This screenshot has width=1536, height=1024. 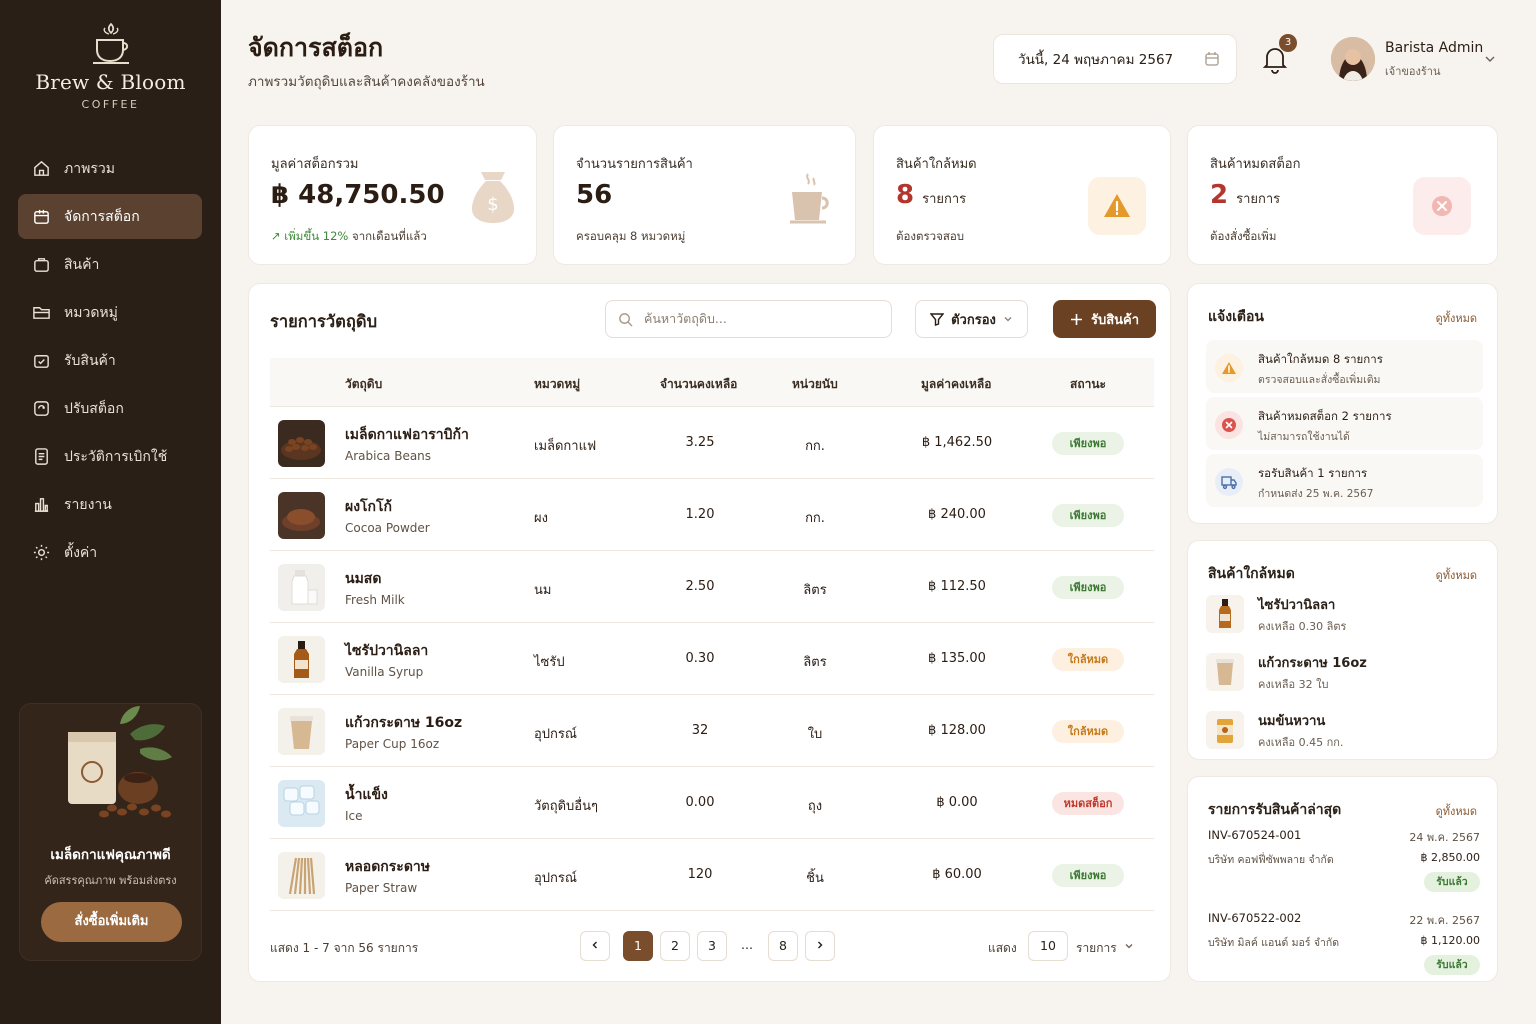 What do you see at coordinates (700, 730) in the screenshot?
I see `item-quantity: 32` at bounding box center [700, 730].